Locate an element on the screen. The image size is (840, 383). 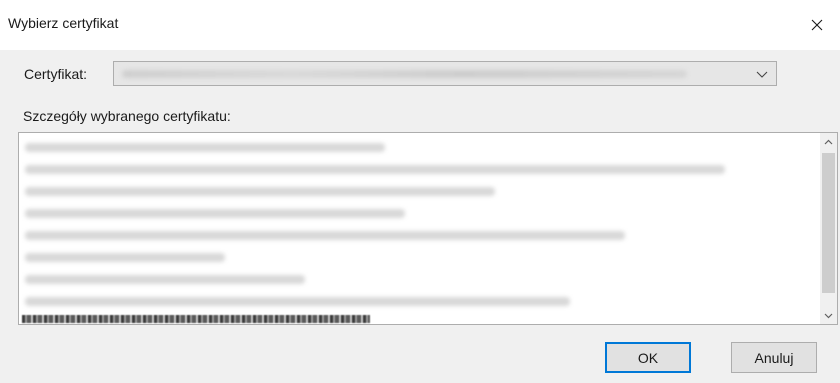
title-bar: Wybierz certyfikat is located at coordinates (420, 25).